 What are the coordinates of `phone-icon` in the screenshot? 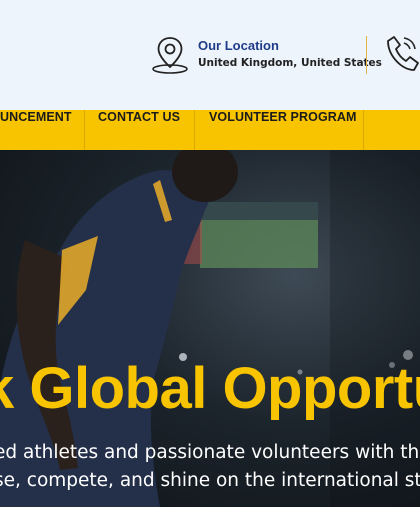 It's located at (401, 54).